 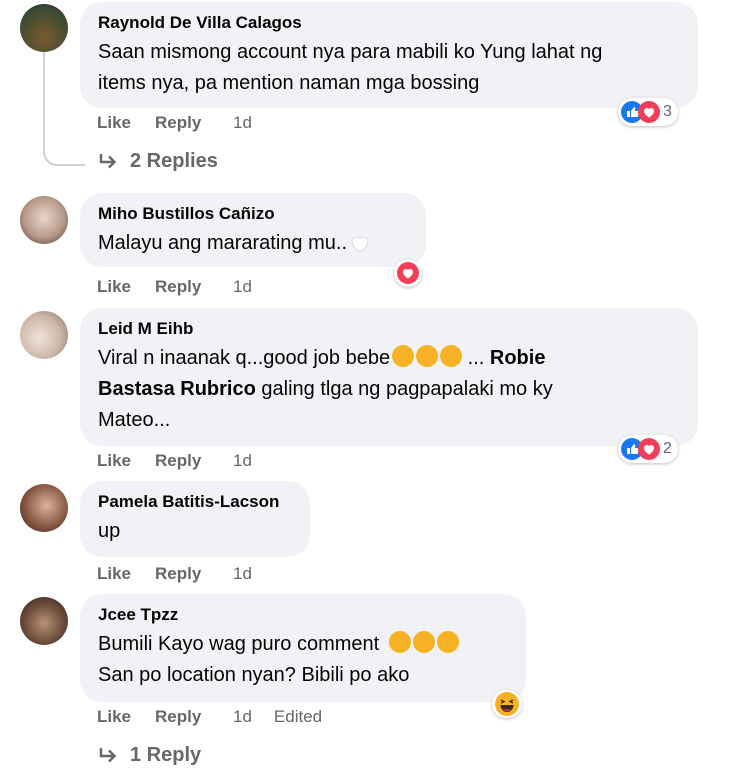 I want to click on comment-text-line: items nya, pa mention naman mga bossing, so click(x=289, y=83).